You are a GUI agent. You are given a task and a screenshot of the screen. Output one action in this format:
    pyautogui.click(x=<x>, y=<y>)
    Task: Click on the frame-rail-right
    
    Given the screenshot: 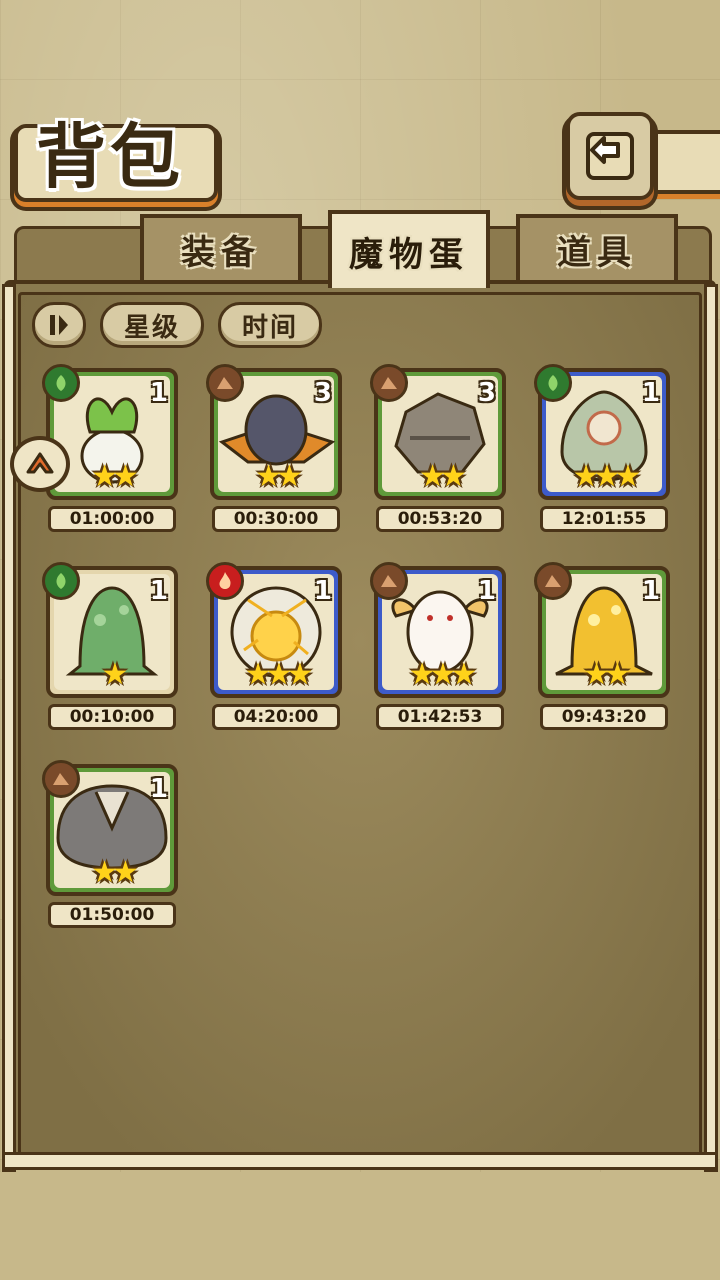 What is the action you would take?
    pyautogui.click(x=711, y=728)
    